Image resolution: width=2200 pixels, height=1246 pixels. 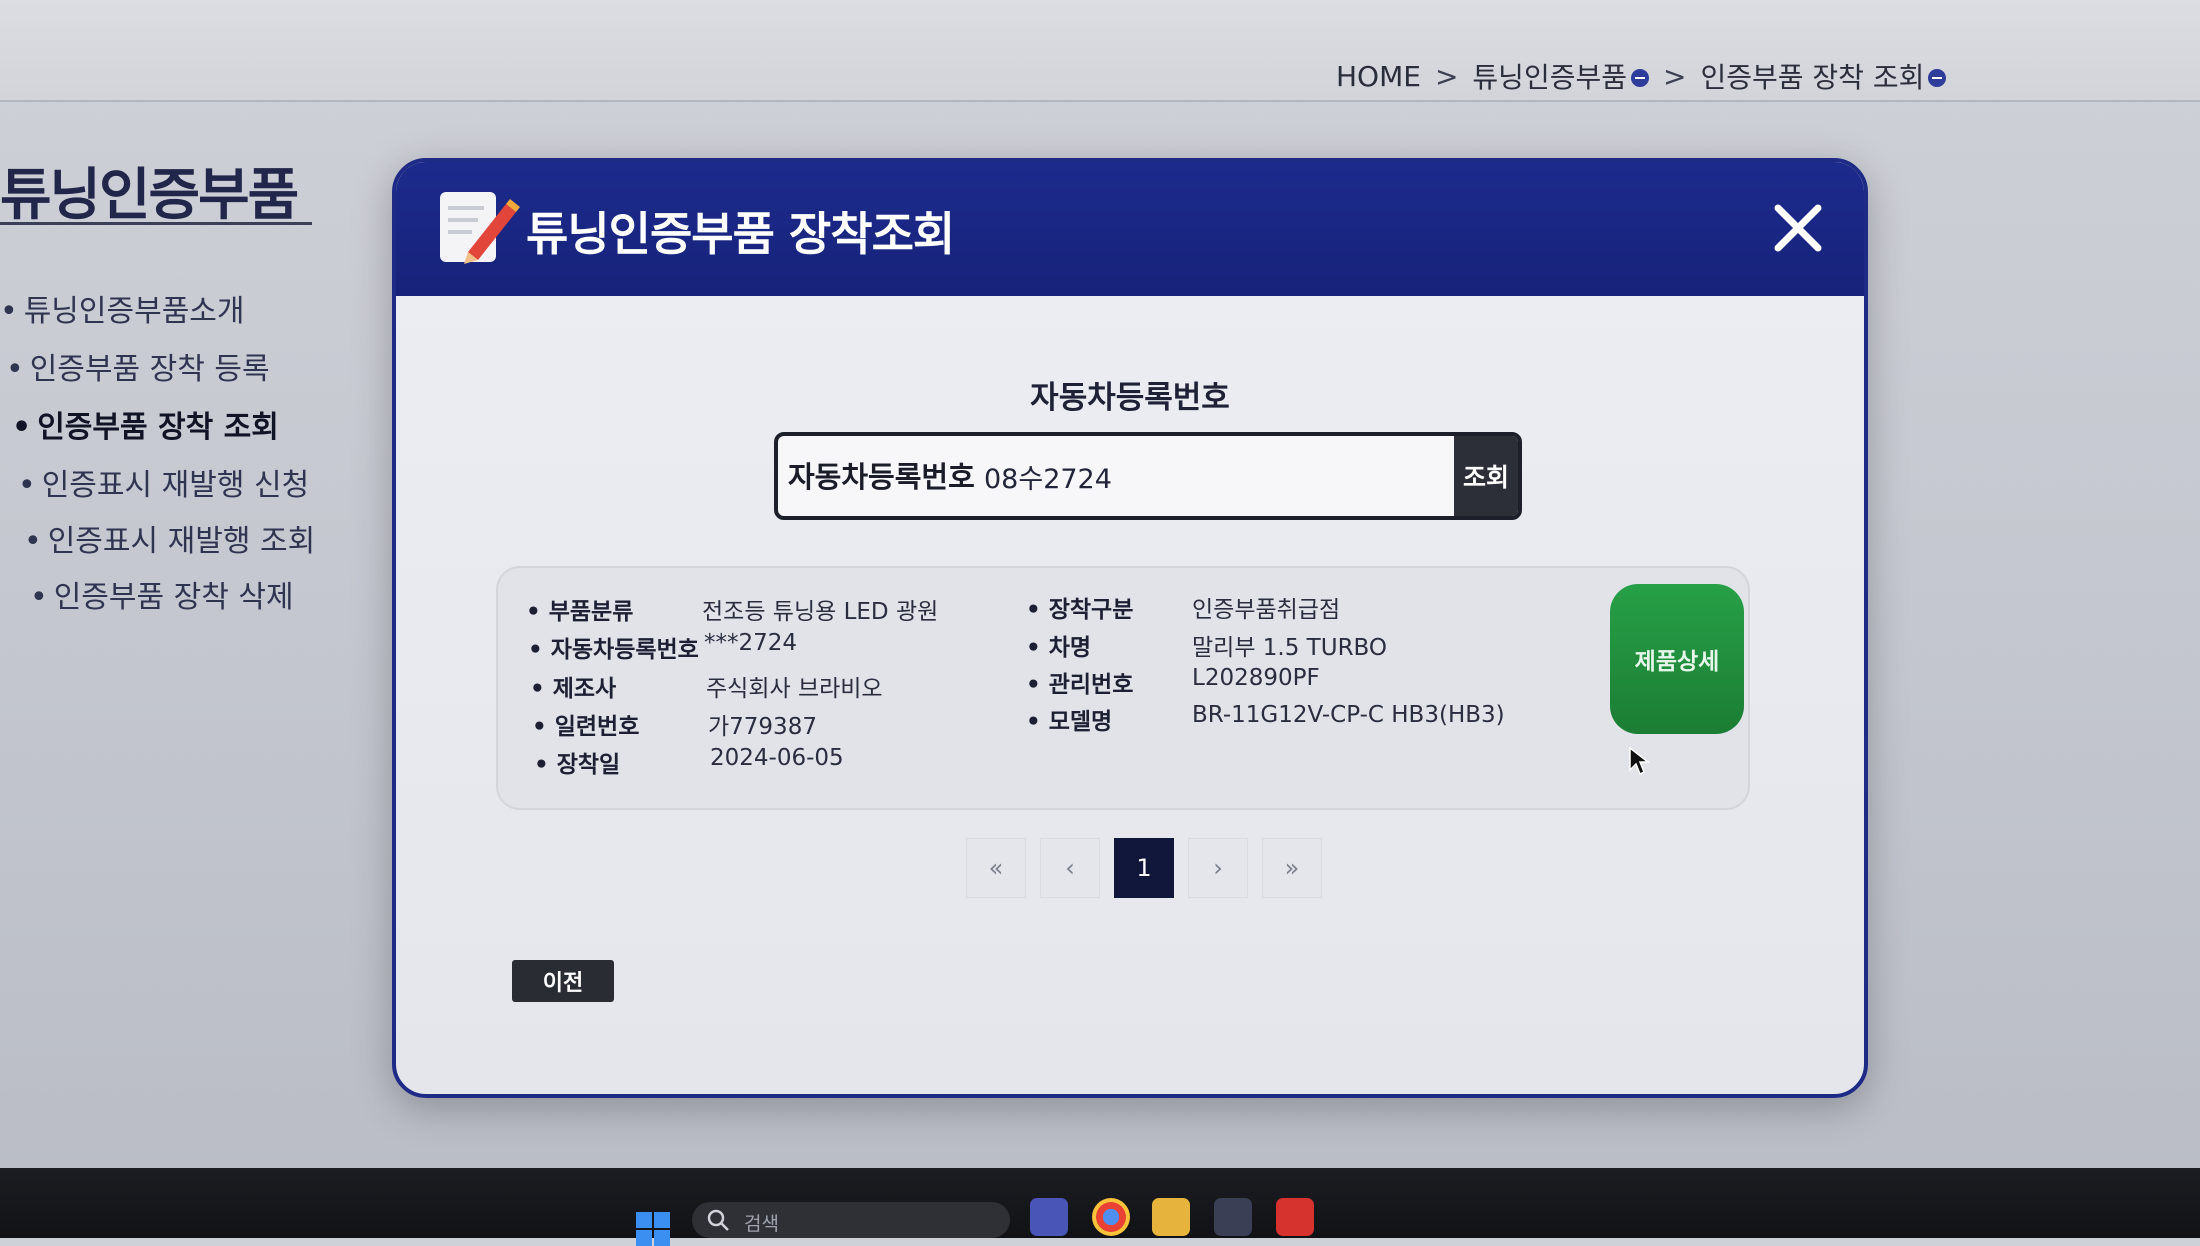 I want to click on field-value: 2024-06-05, so click(x=777, y=758).